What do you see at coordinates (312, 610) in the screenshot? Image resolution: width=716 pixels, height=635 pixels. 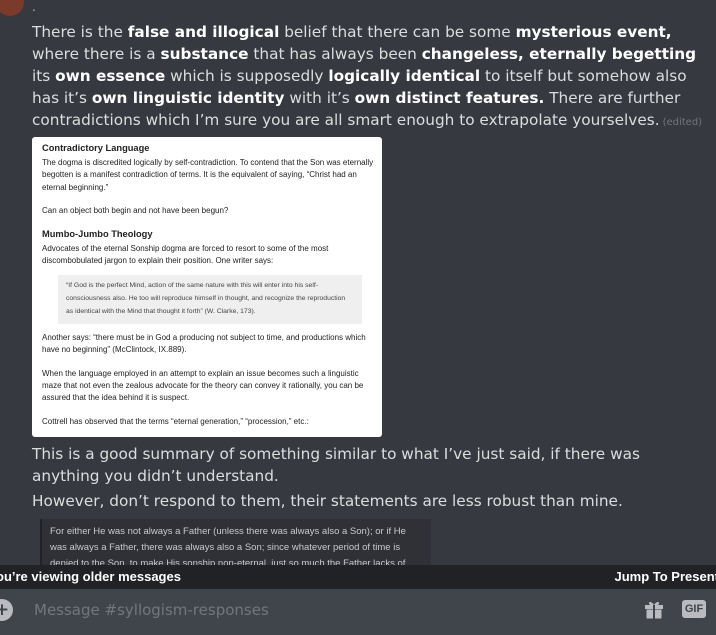 I see `message-input` at bounding box center [312, 610].